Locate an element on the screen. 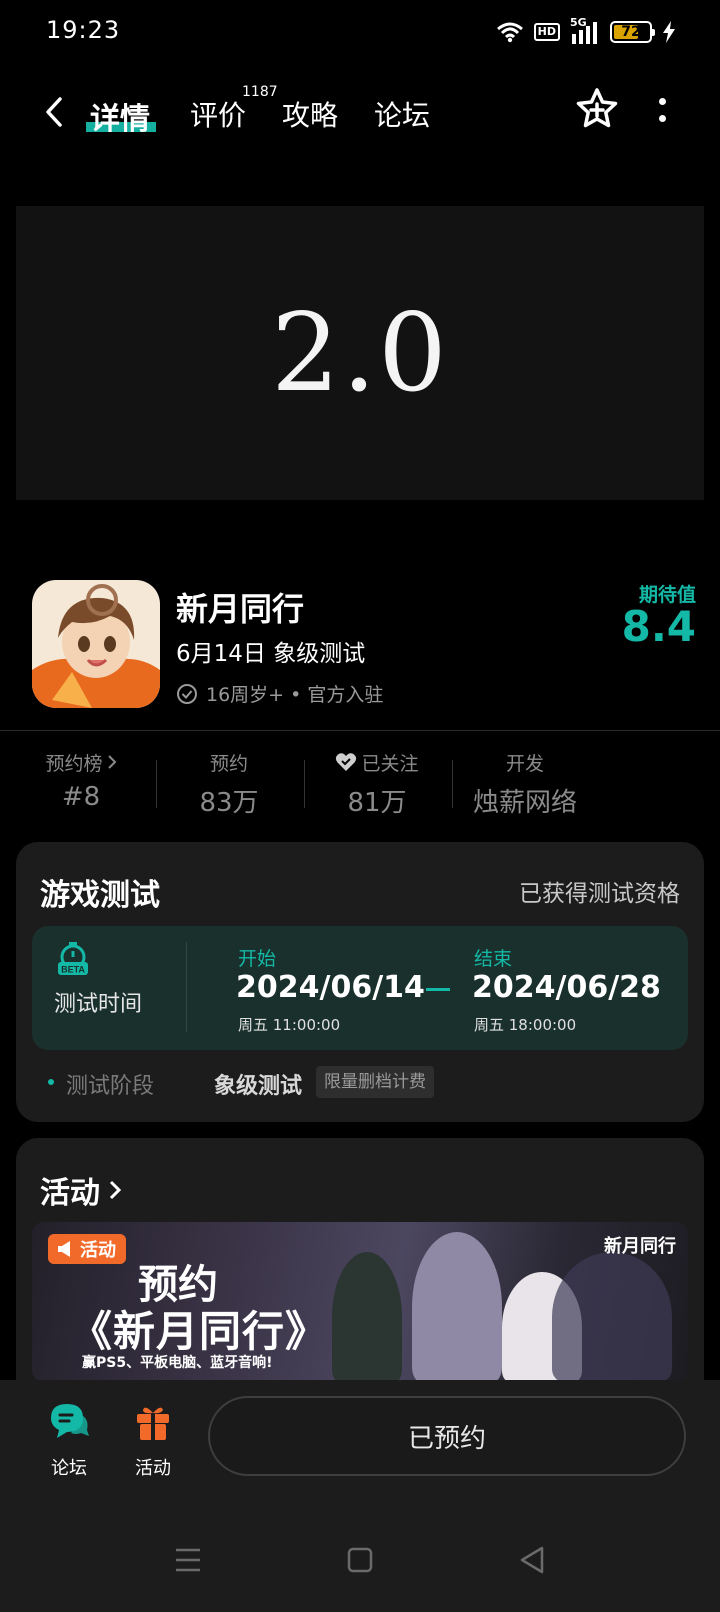 The height and width of the screenshot is (1612, 720). megaphone-icon is located at coordinates (64, 1249).